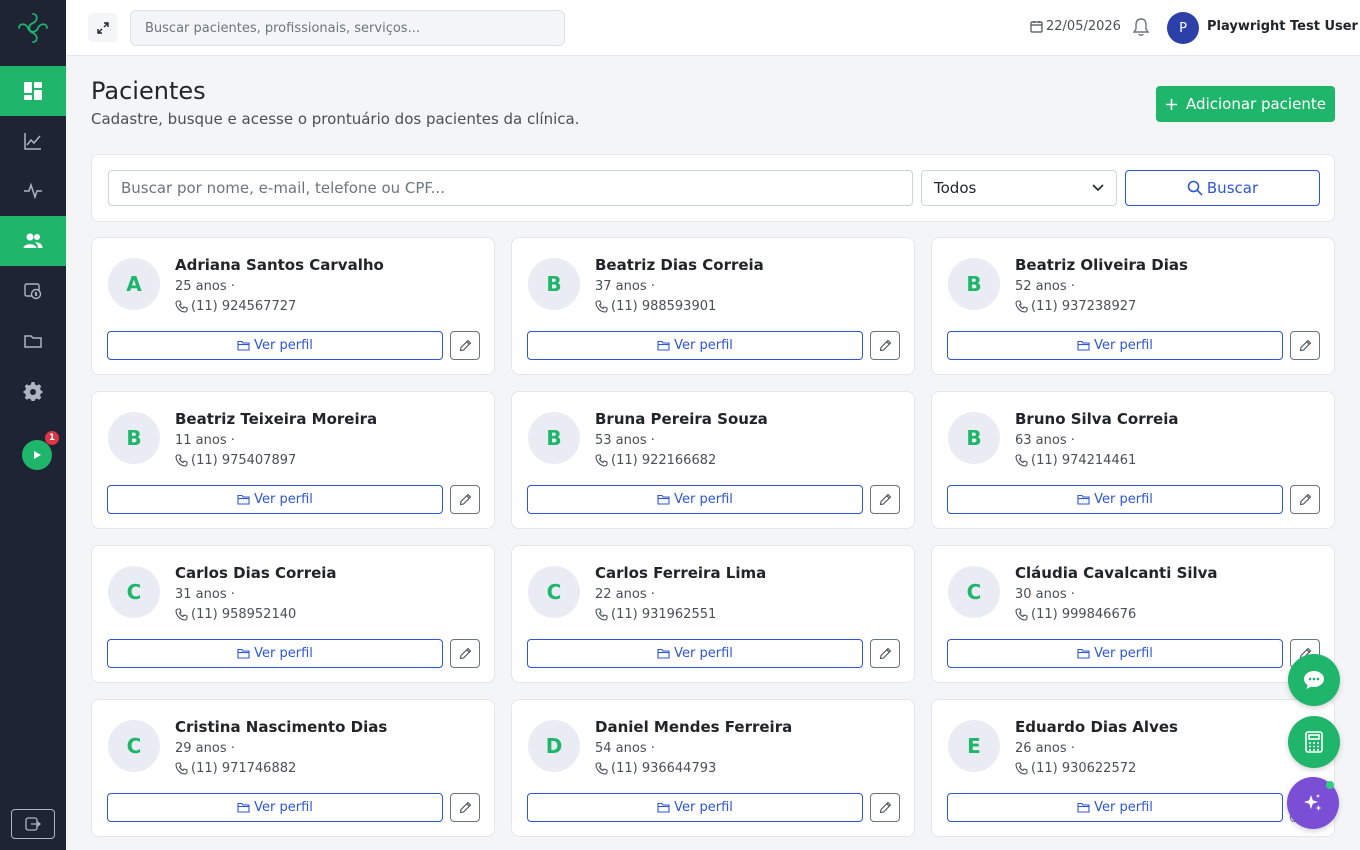 This screenshot has height=850, width=1360. I want to click on sparkles-icon, so click(1313, 802).